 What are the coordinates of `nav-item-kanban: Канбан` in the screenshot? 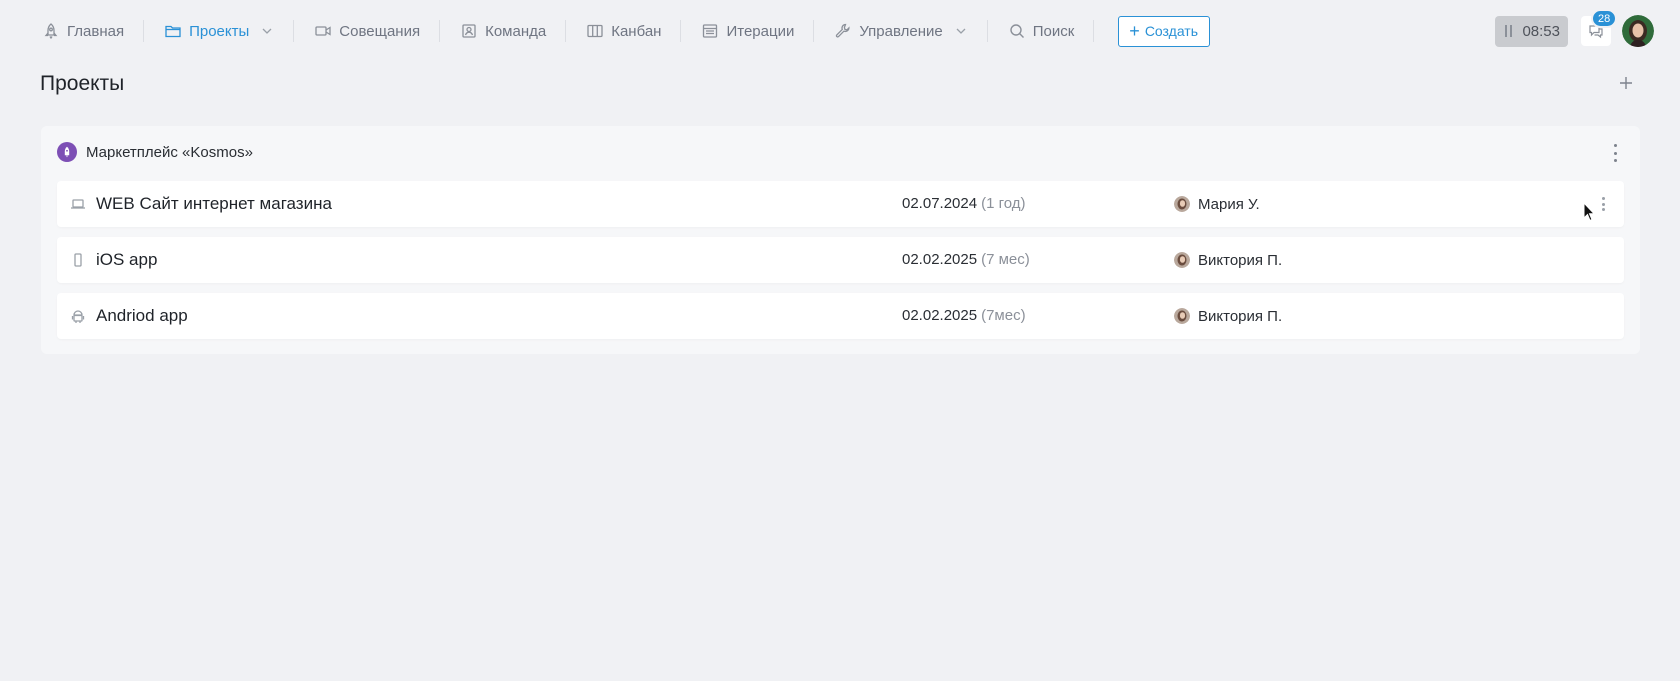 It's located at (624, 31).